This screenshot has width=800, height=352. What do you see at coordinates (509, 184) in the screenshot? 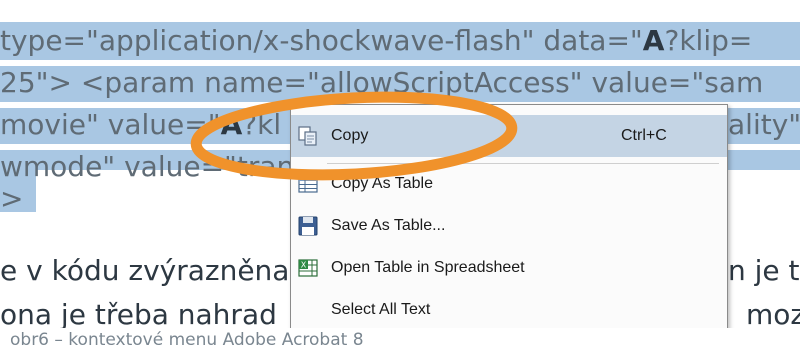
I see `menu-item-copy-as-table: Copy As Table` at bounding box center [509, 184].